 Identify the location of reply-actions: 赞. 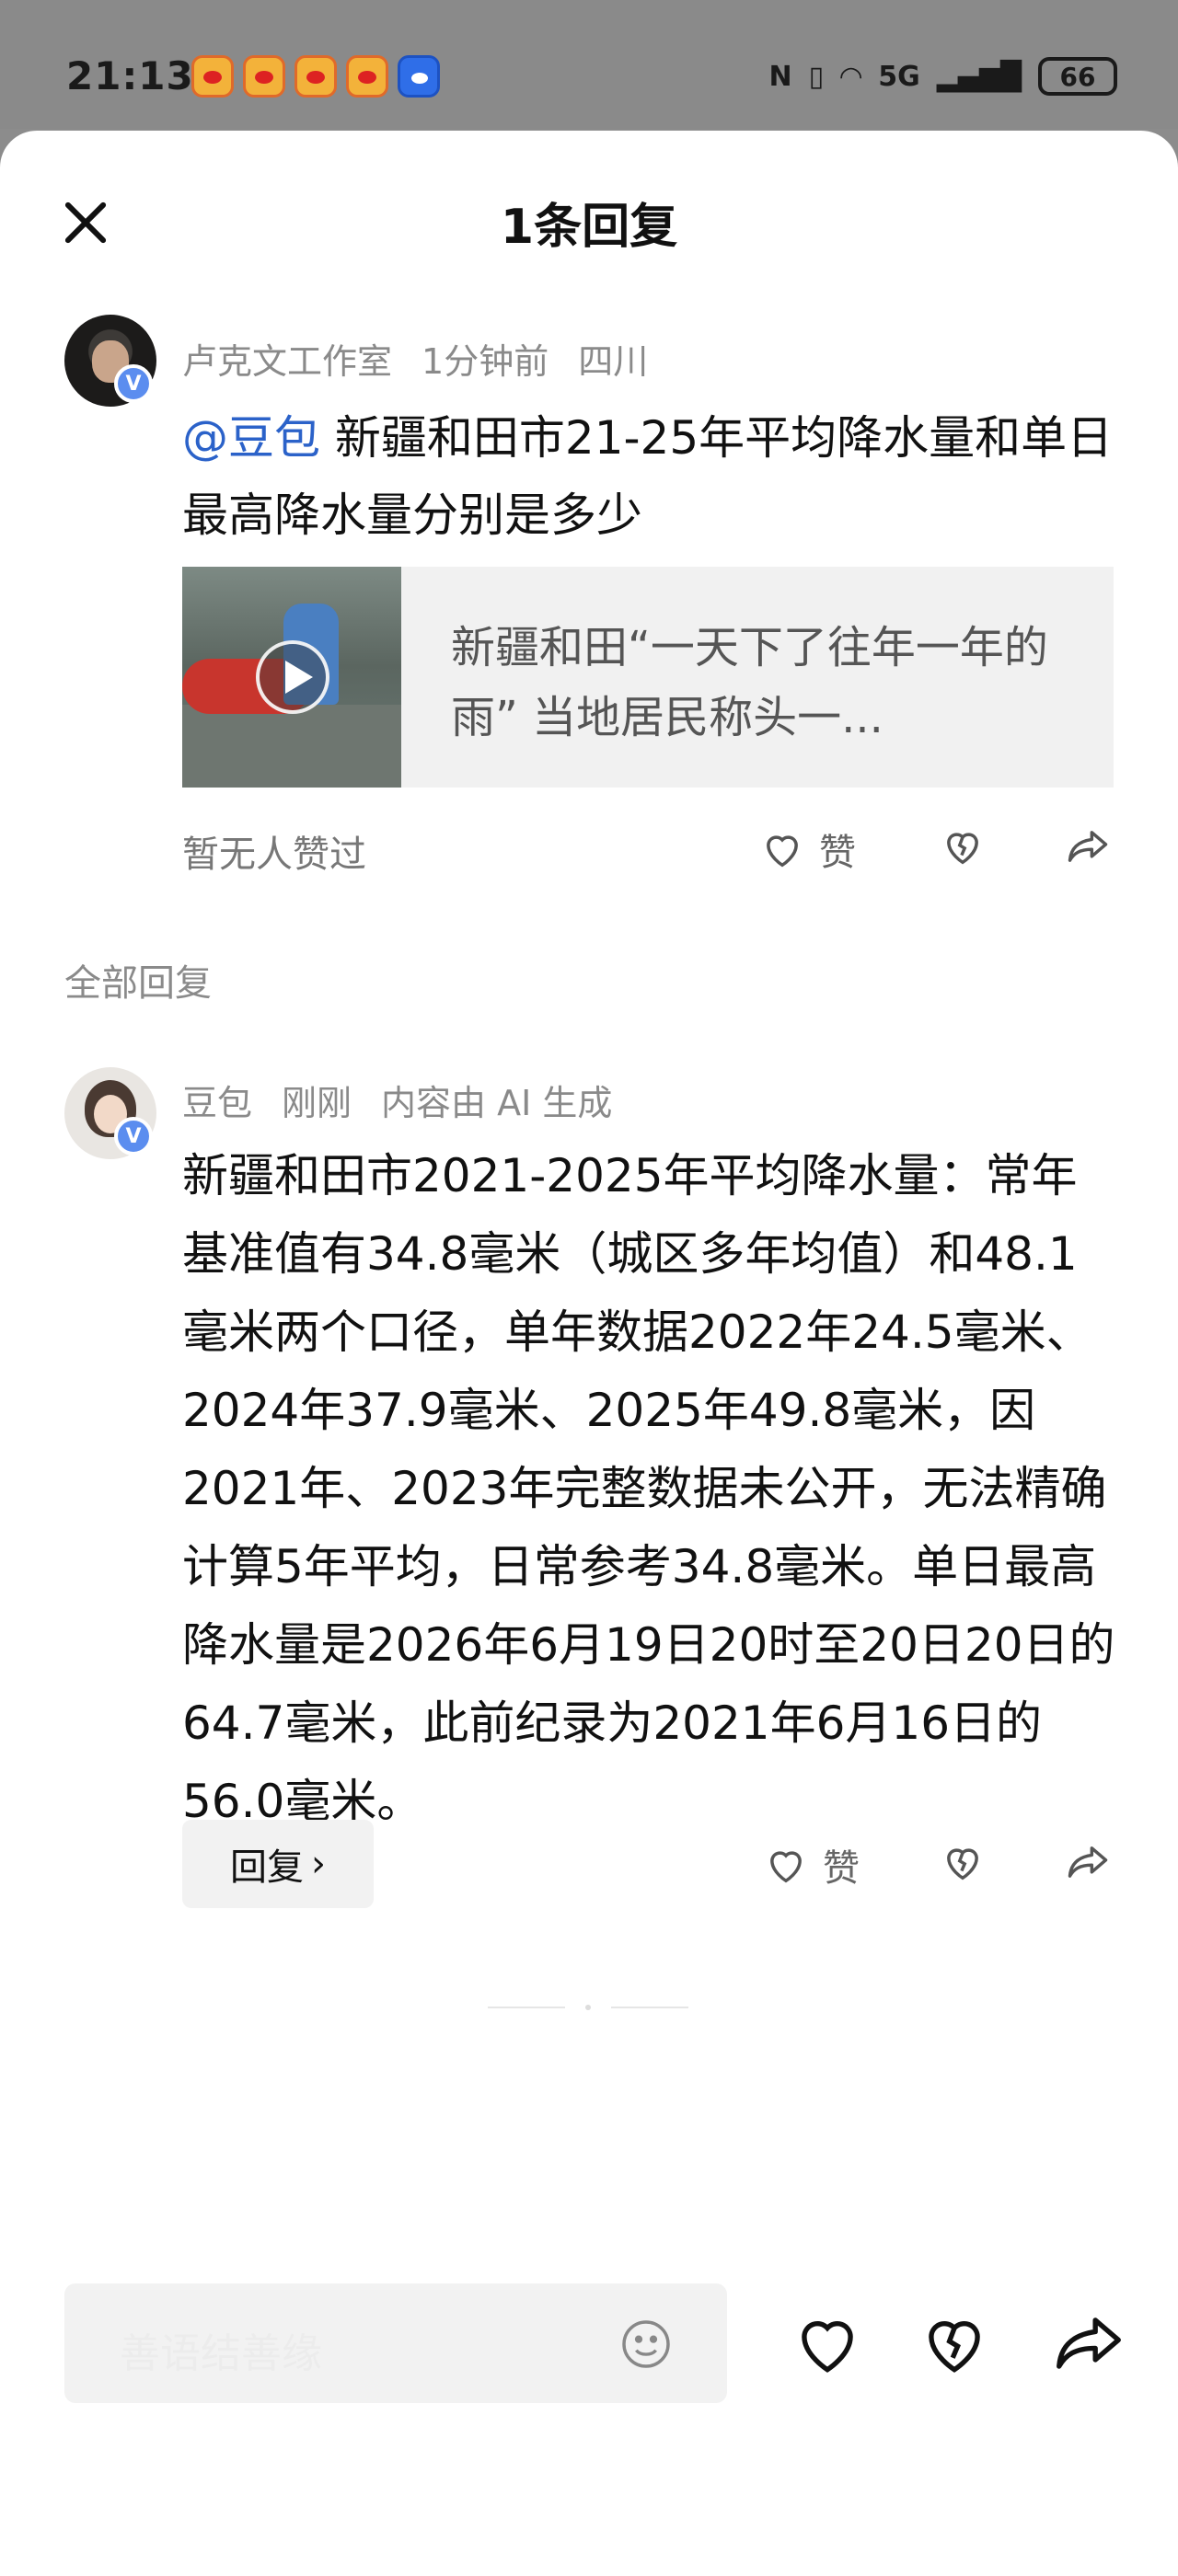
(589, 1865).